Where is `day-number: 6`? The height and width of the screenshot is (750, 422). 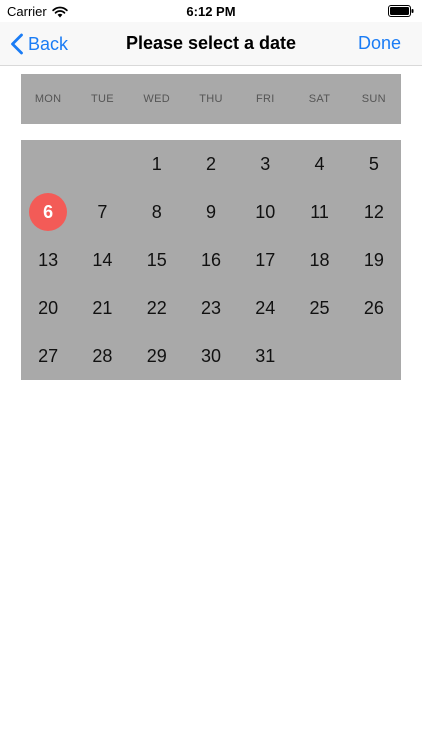
day-number: 6 is located at coordinates (48, 212).